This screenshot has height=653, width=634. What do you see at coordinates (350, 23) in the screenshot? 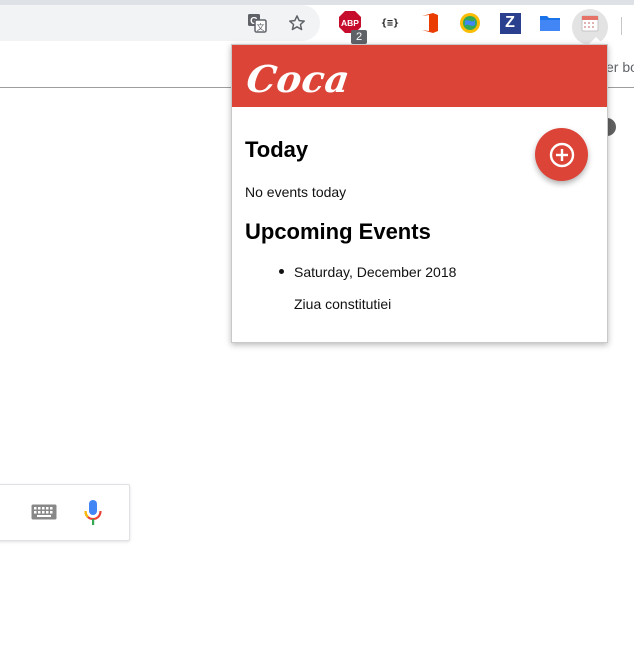
I see `adblock-label: ABP` at bounding box center [350, 23].